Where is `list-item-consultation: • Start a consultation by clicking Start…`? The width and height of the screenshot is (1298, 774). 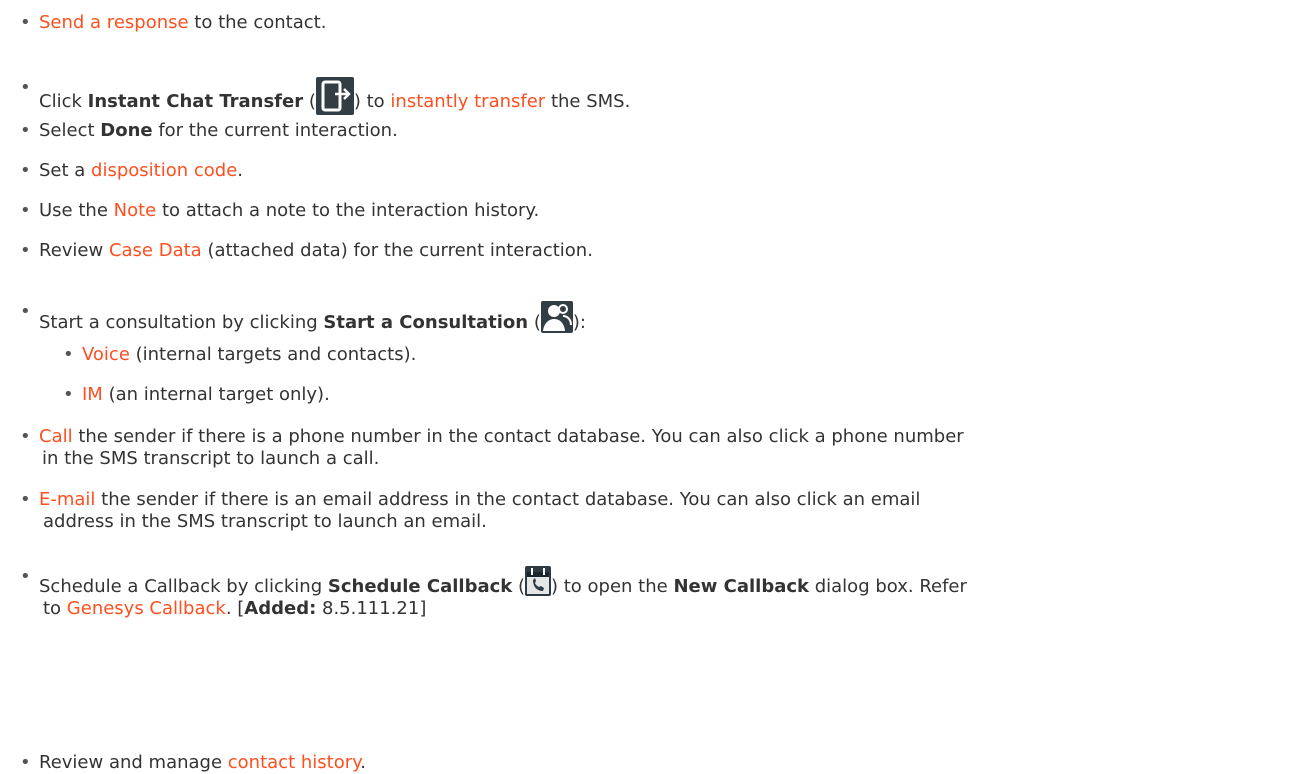
list-item-consultation: • Start a consultation by clicking Start… is located at coordinates (303, 317).